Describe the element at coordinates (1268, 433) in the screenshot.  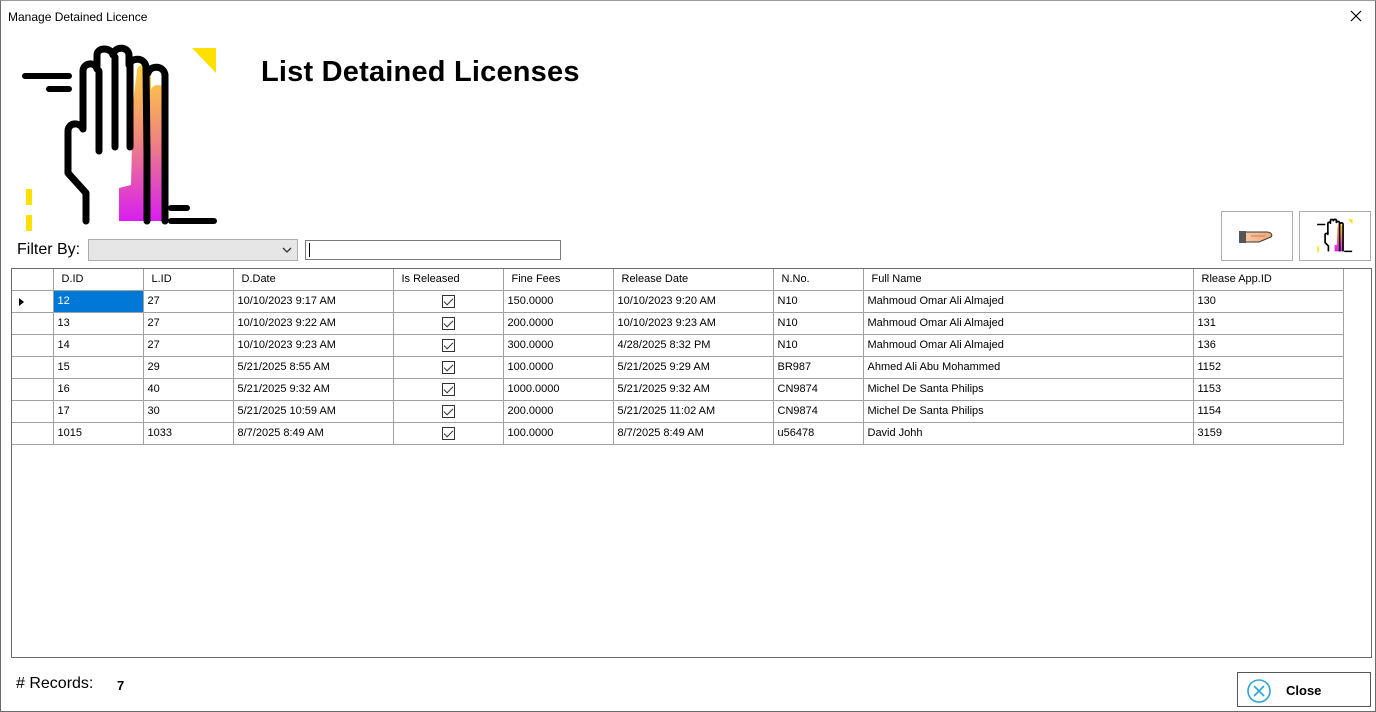
I see `table-cell: 3159` at that location.